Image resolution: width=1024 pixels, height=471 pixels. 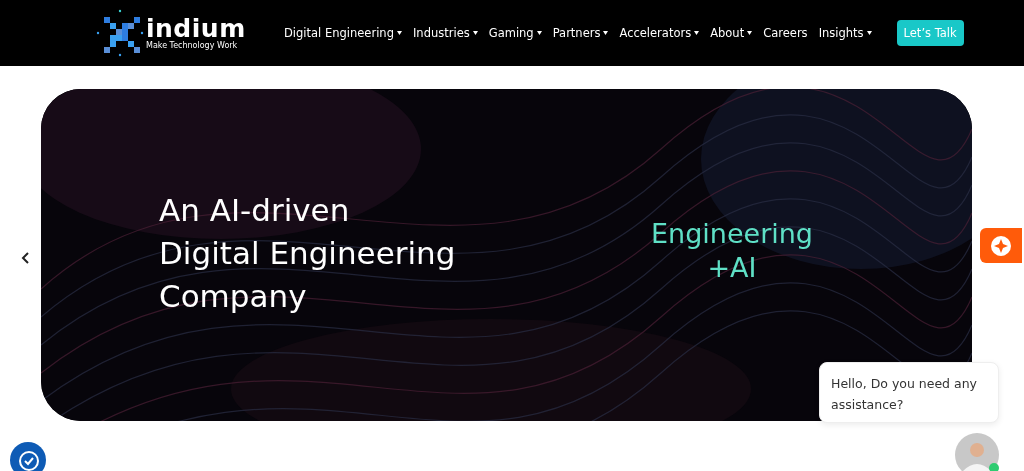 What do you see at coordinates (233, 296) in the screenshot?
I see `hero-headline: Company` at bounding box center [233, 296].